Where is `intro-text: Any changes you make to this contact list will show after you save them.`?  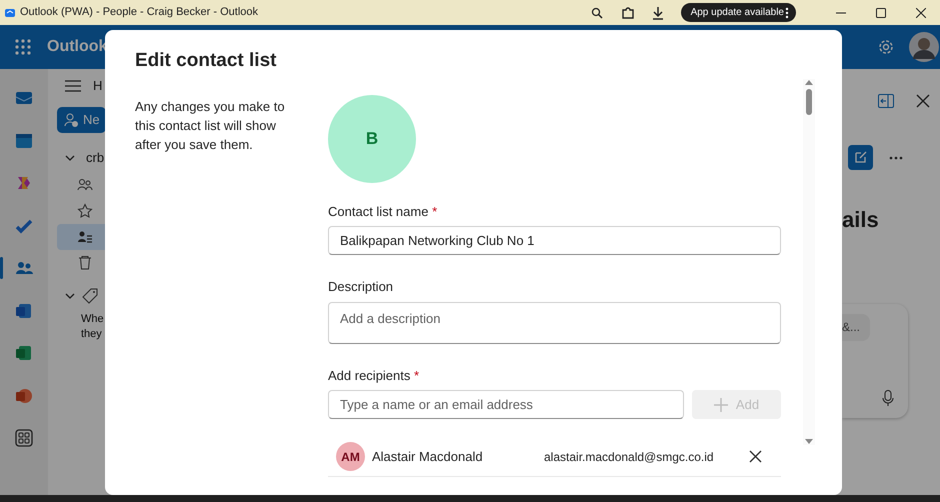 intro-text: Any changes you make to this contact list will show after you save them. is located at coordinates (210, 126).